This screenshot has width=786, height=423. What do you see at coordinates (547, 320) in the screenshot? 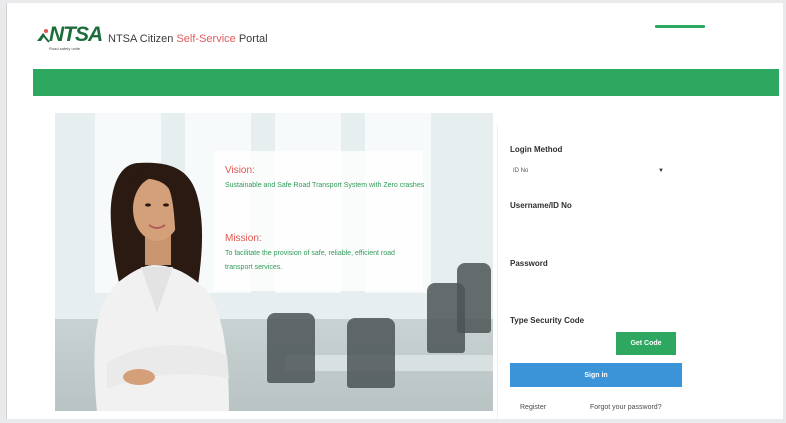
I see `security-code-label: Type Security Code` at bounding box center [547, 320].